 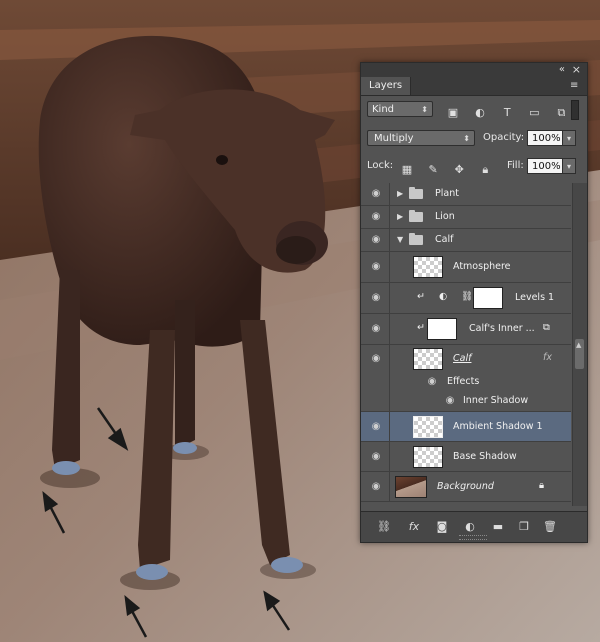 I want to click on effects-label: Effects, so click(x=463, y=381).